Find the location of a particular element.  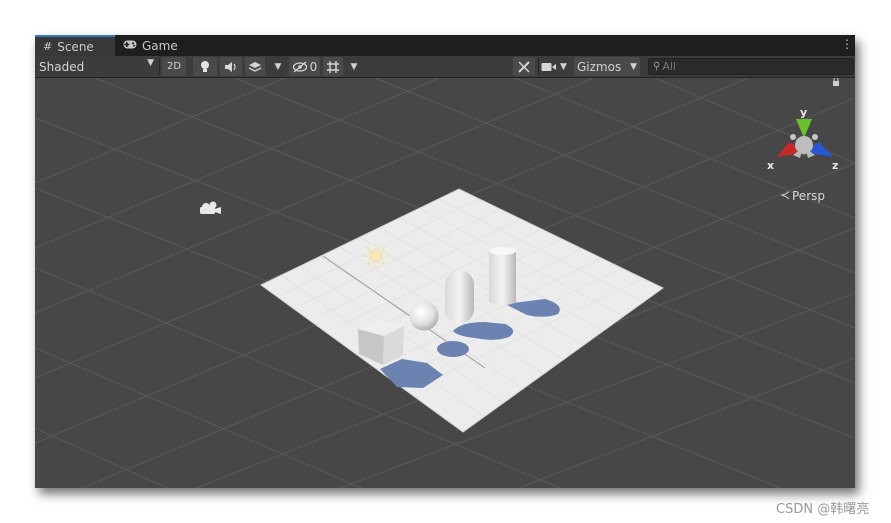

hidden-eye-icon is located at coordinates (299, 66).